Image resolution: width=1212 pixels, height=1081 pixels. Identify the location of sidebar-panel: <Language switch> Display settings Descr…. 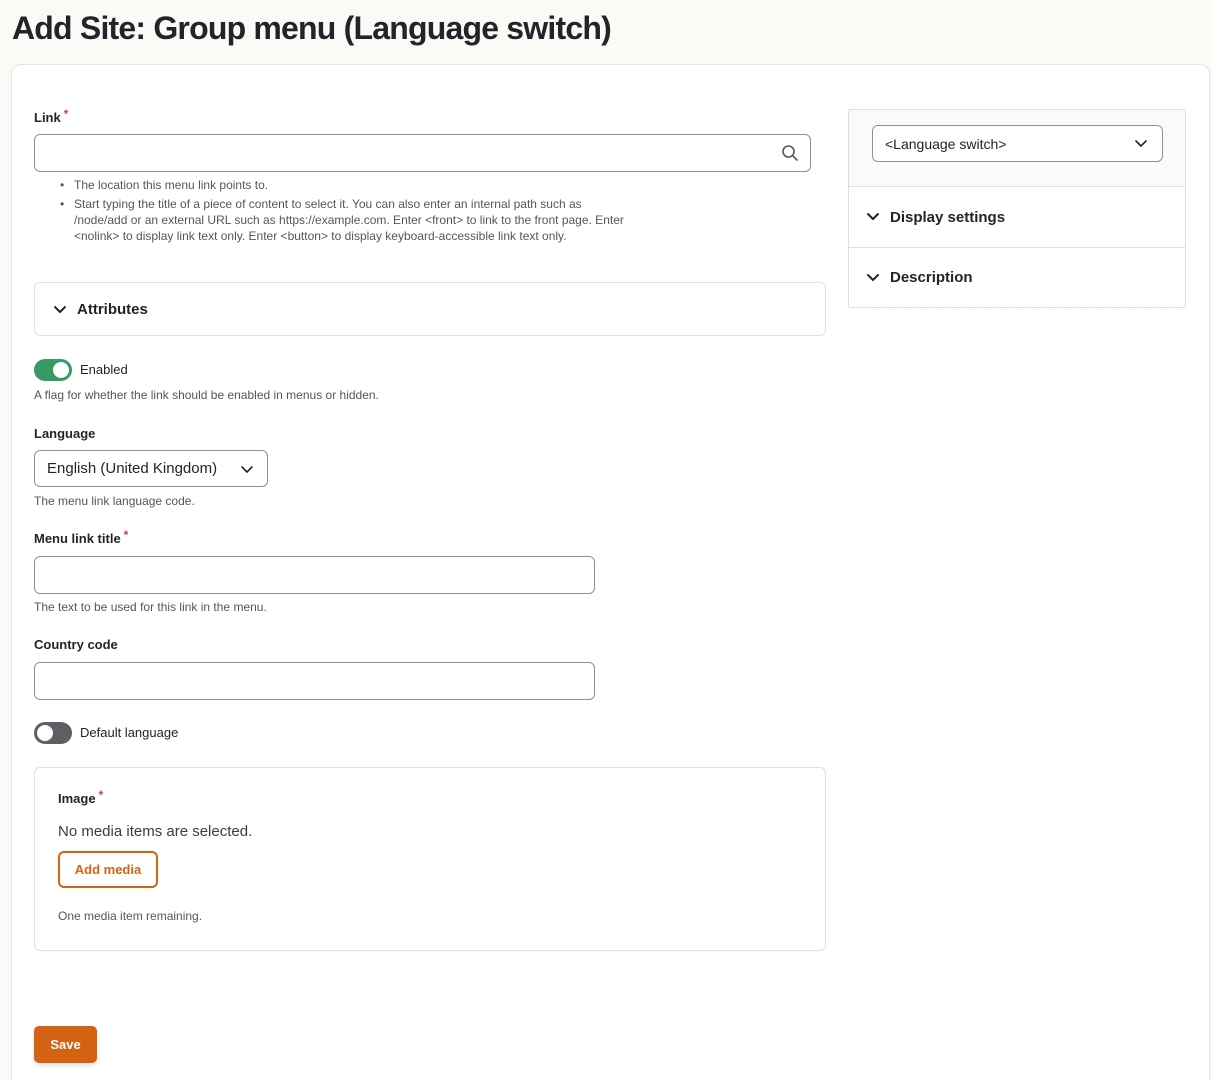
(1017, 208).